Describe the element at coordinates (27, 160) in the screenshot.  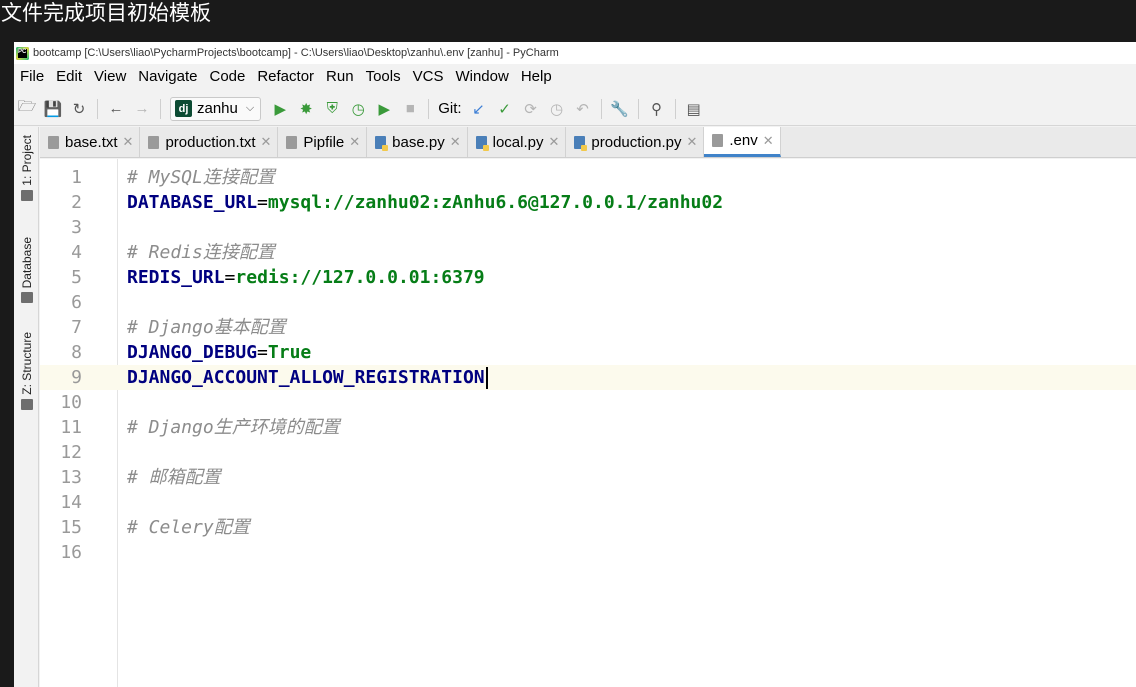
I see `tool-tab-project-label: 1: Project` at that location.